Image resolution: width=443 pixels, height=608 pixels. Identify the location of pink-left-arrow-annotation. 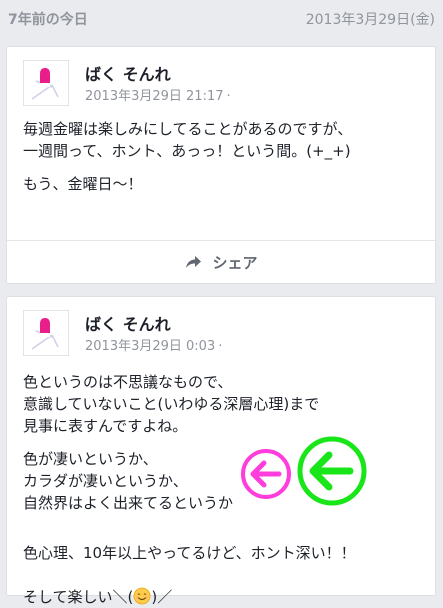
(266, 474).